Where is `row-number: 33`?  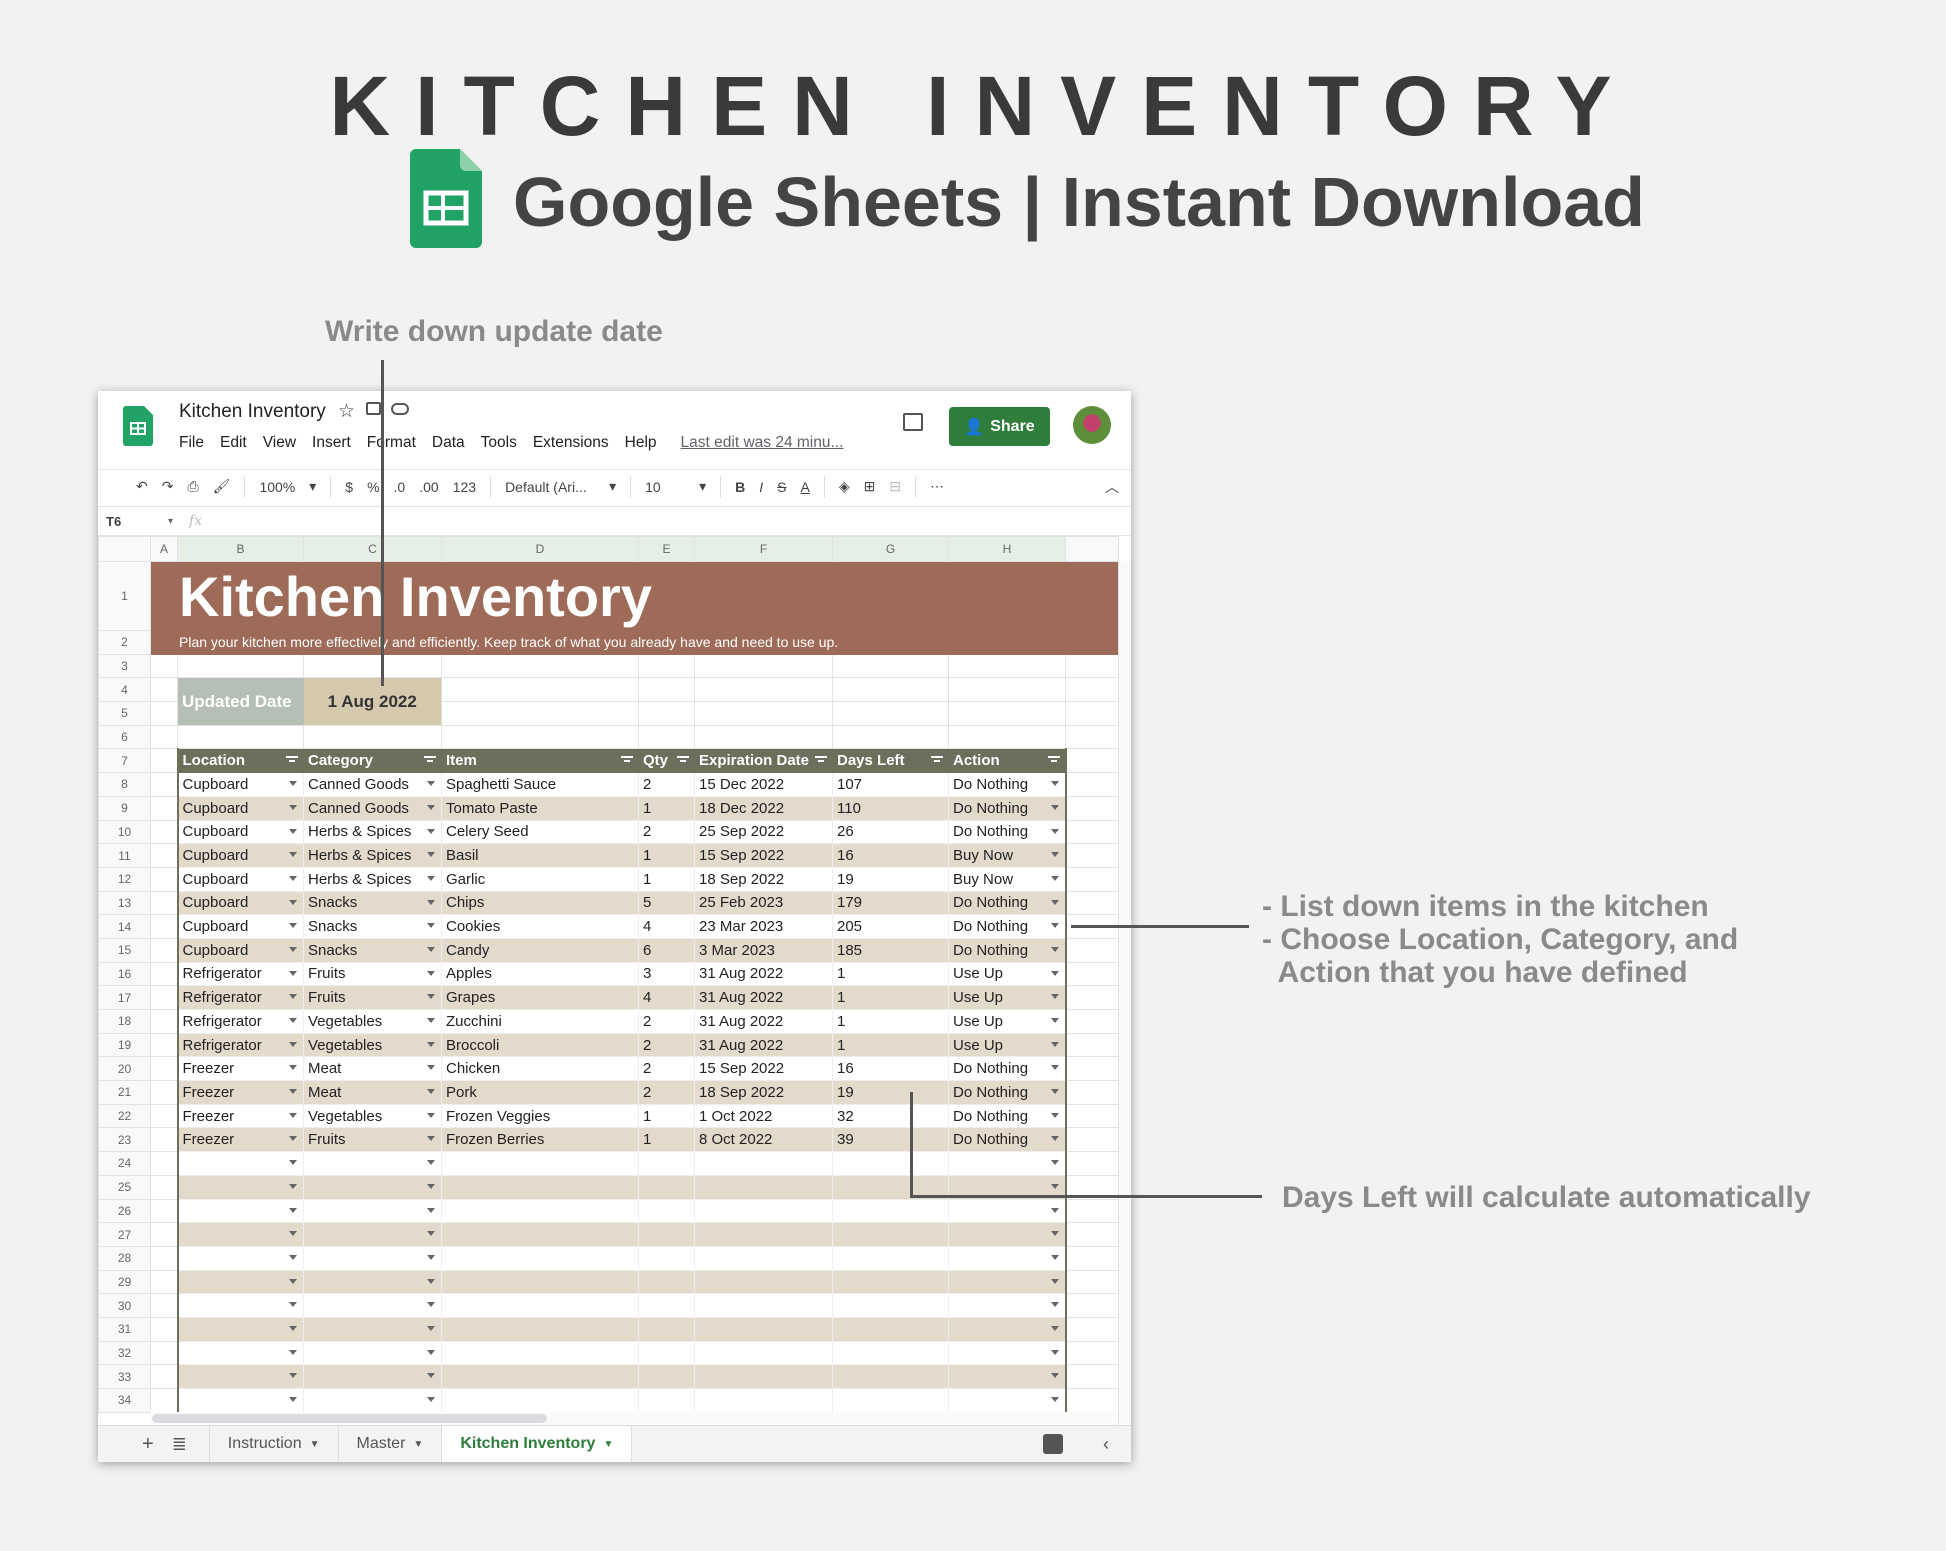 row-number: 33 is located at coordinates (124, 1376).